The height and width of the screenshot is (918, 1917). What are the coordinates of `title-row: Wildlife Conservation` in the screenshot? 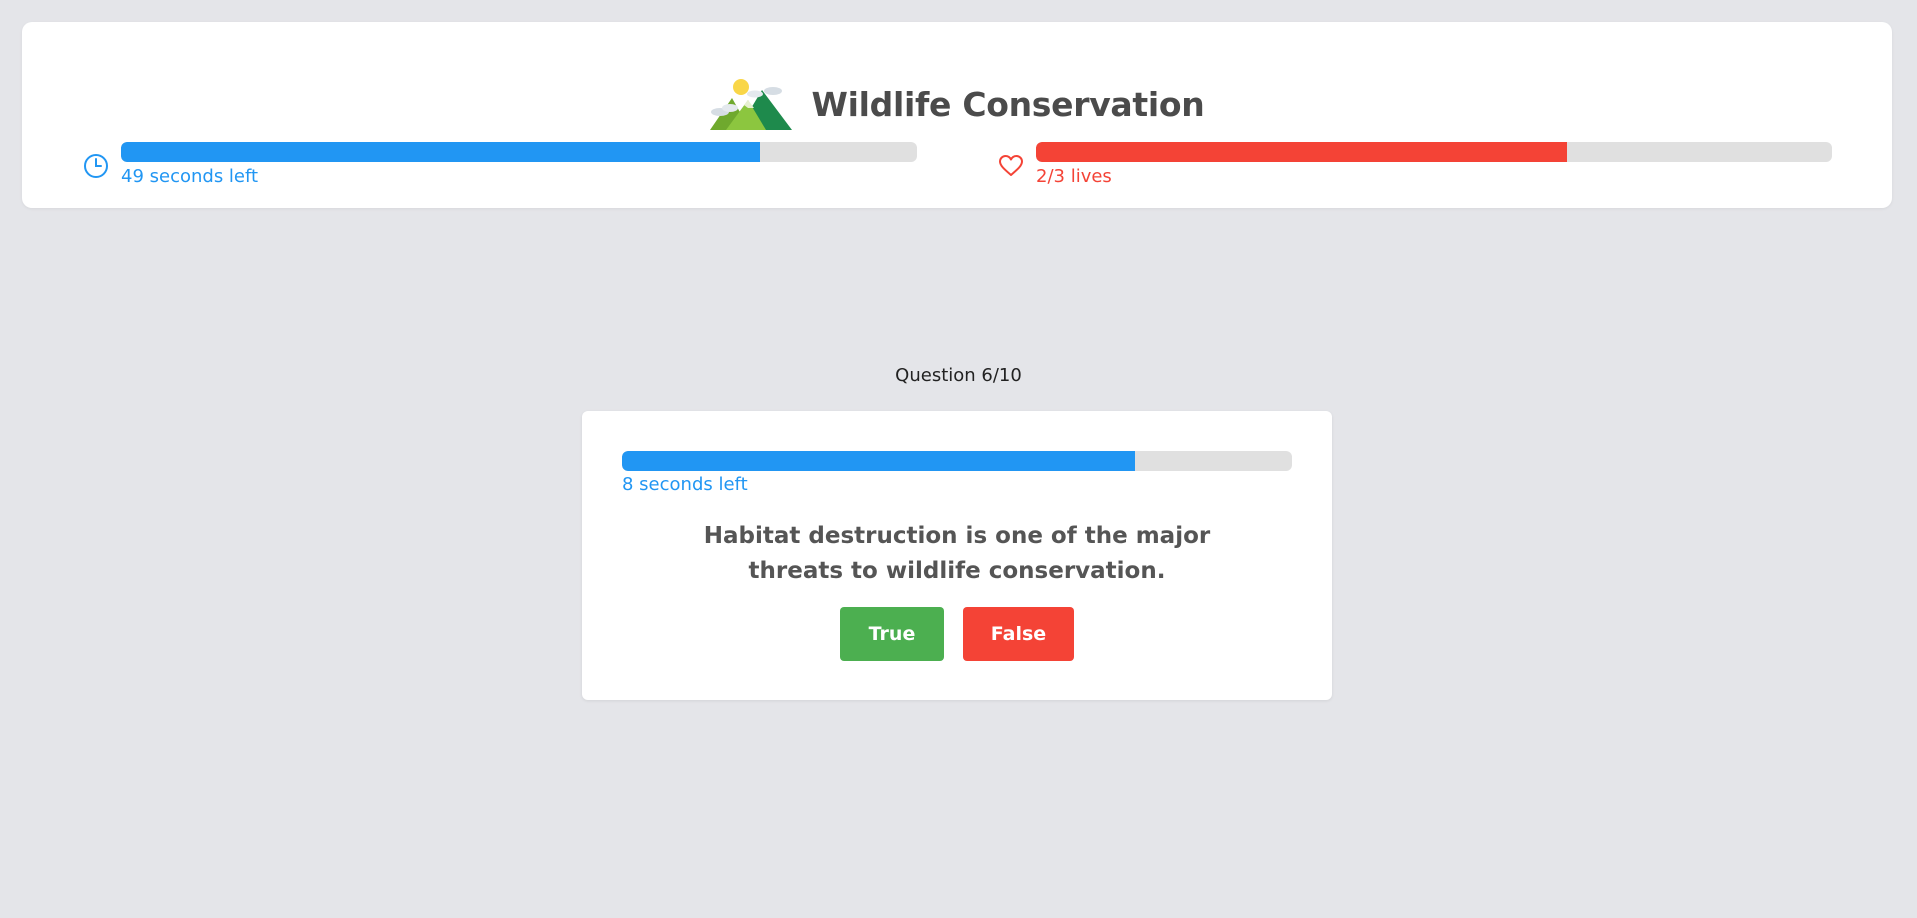 It's located at (957, 104).